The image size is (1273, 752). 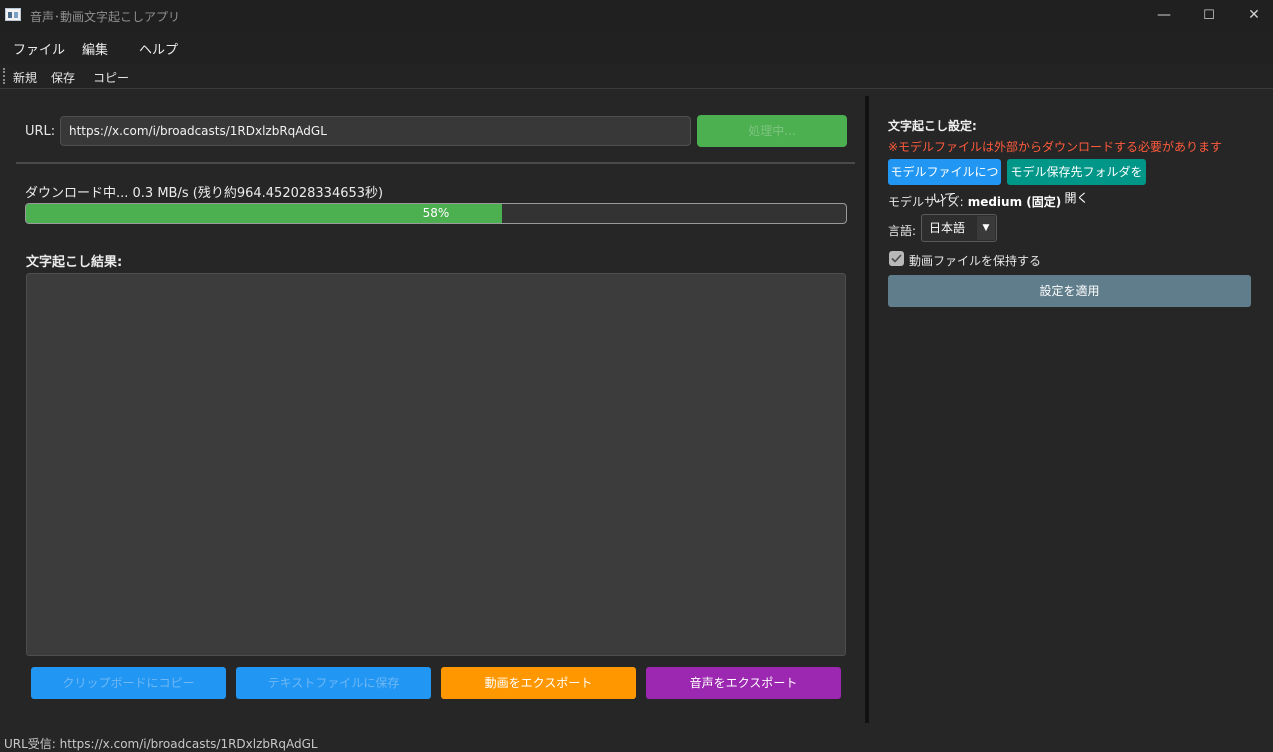 What do you see at coordinates (25, 77) in the screenshot?
I see `toolbar-new: 新規` at bounding box center [25, 77].